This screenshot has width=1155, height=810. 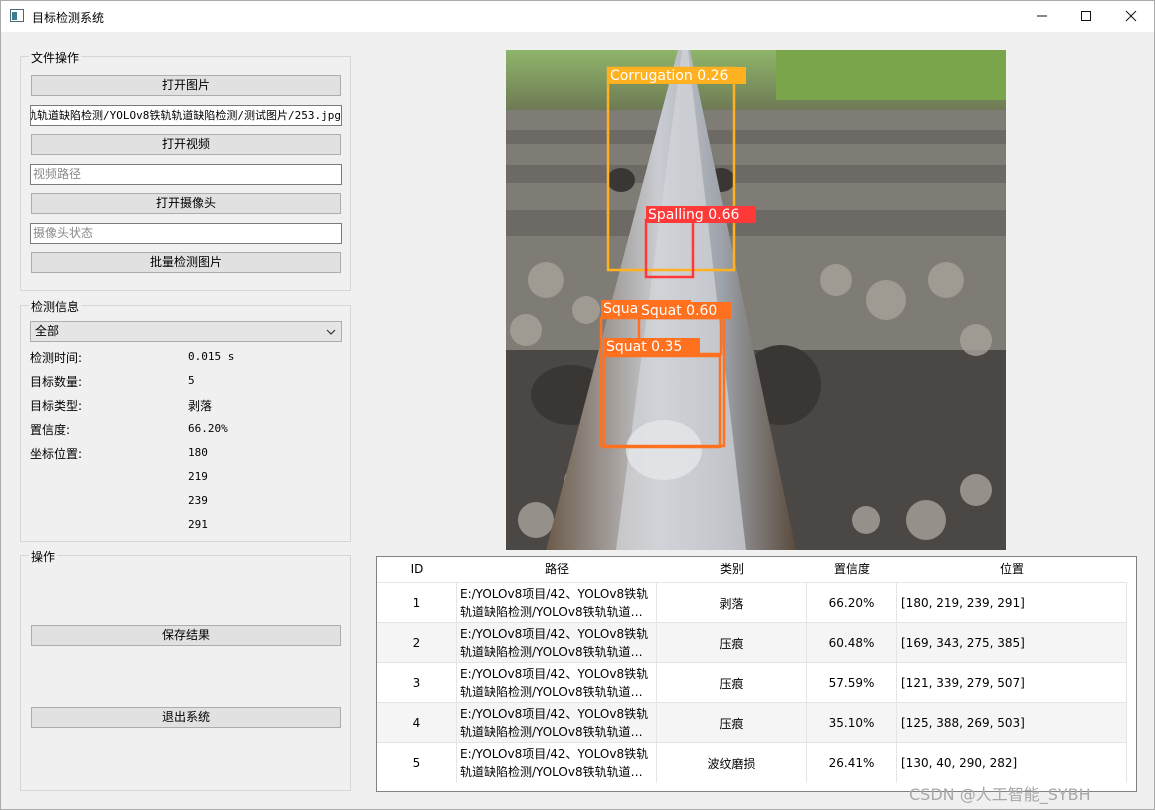 What do you see at coordinates (17, 15) in the screenshot?
I see `app-icon` at bounding box center [17, 15].